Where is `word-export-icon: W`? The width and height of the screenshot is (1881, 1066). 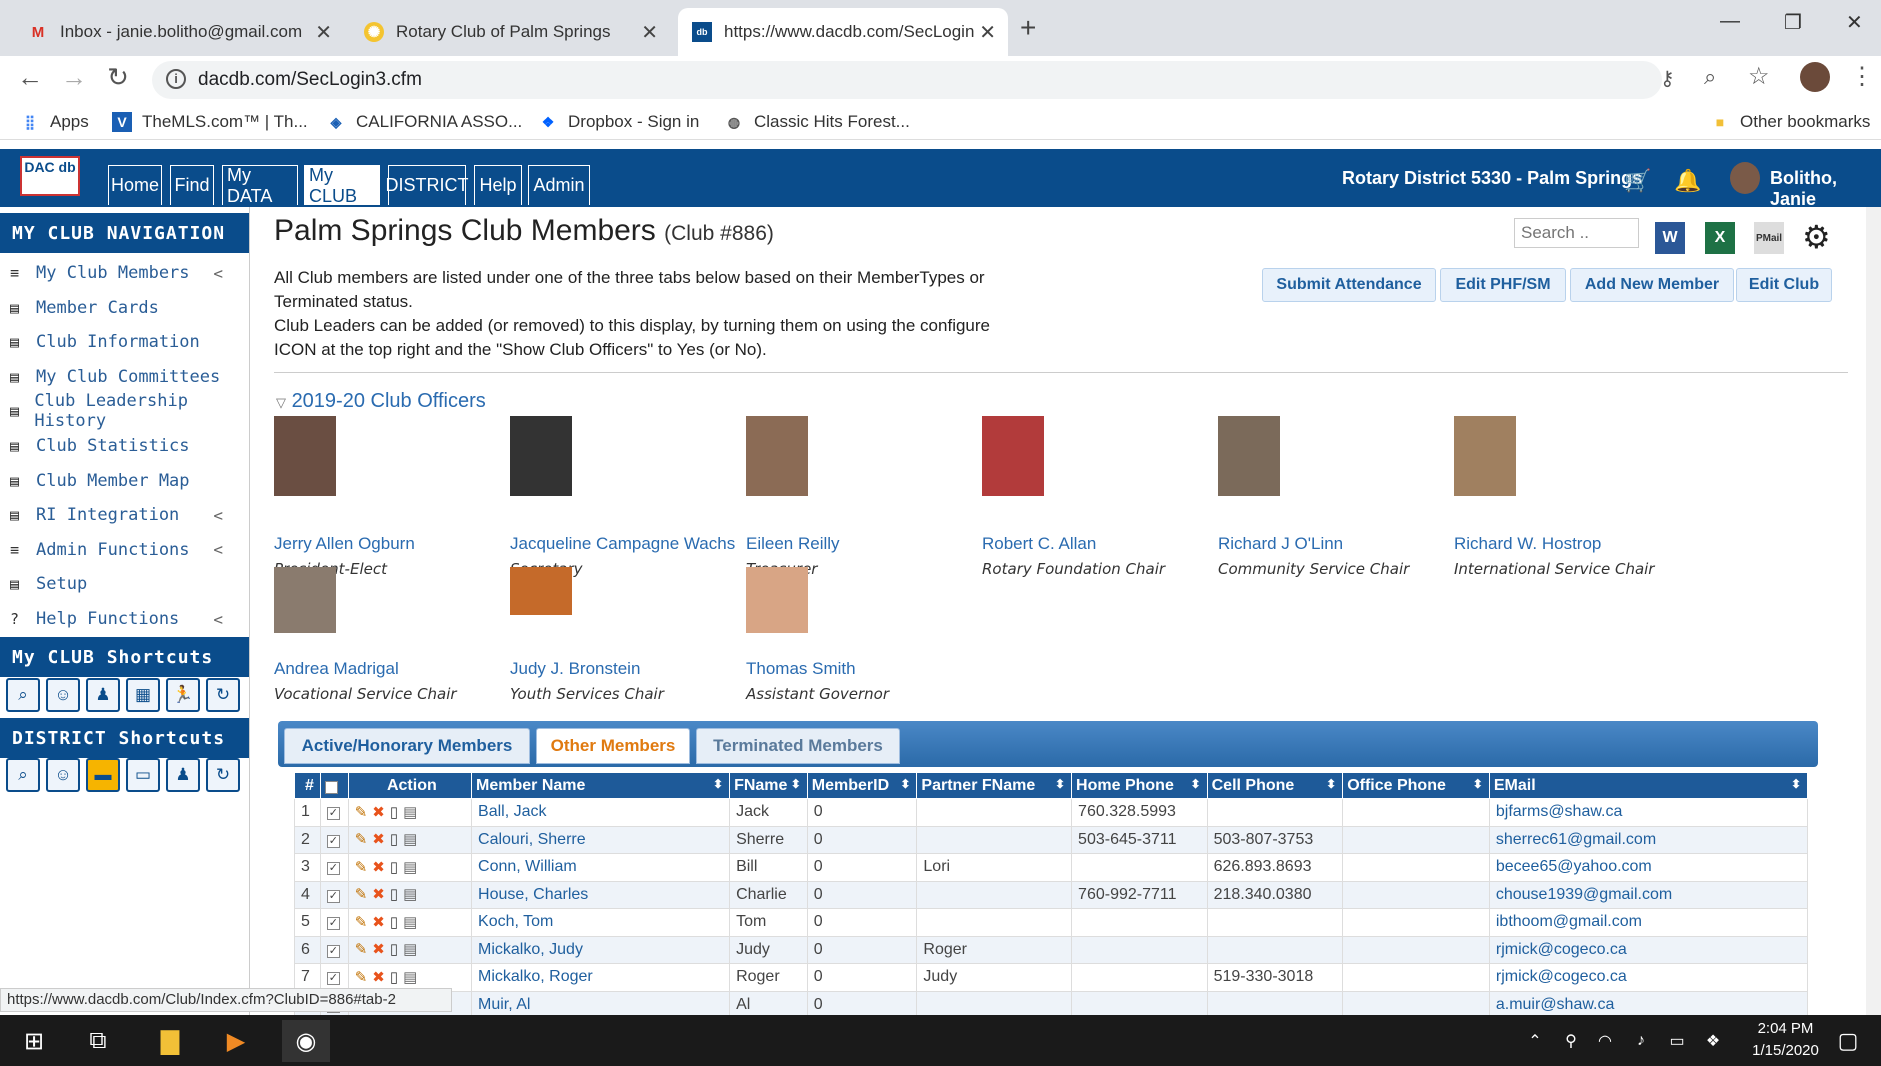 word-export-icon: W is located at coordinates (1670, 238).